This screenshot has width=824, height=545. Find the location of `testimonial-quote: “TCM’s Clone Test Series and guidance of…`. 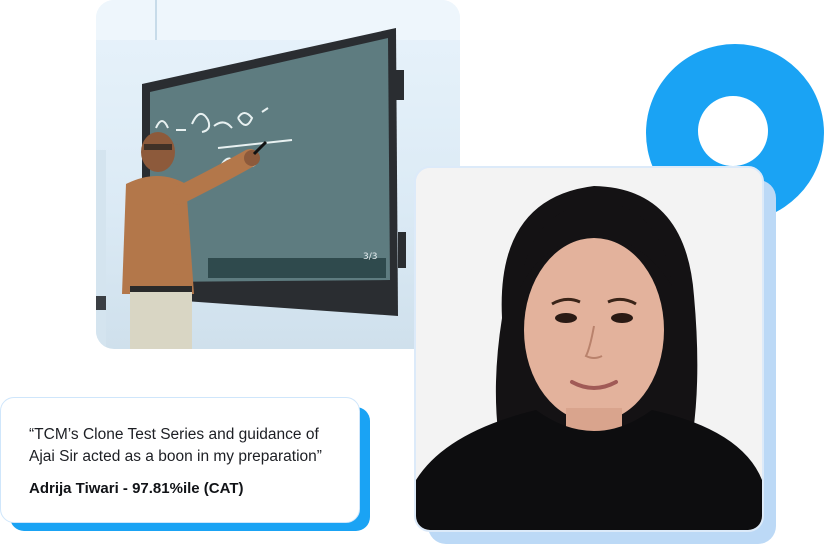

testimonial-quote: “TCM’s Clone Test Series and guidance of… is located at coordinates (175, 445).